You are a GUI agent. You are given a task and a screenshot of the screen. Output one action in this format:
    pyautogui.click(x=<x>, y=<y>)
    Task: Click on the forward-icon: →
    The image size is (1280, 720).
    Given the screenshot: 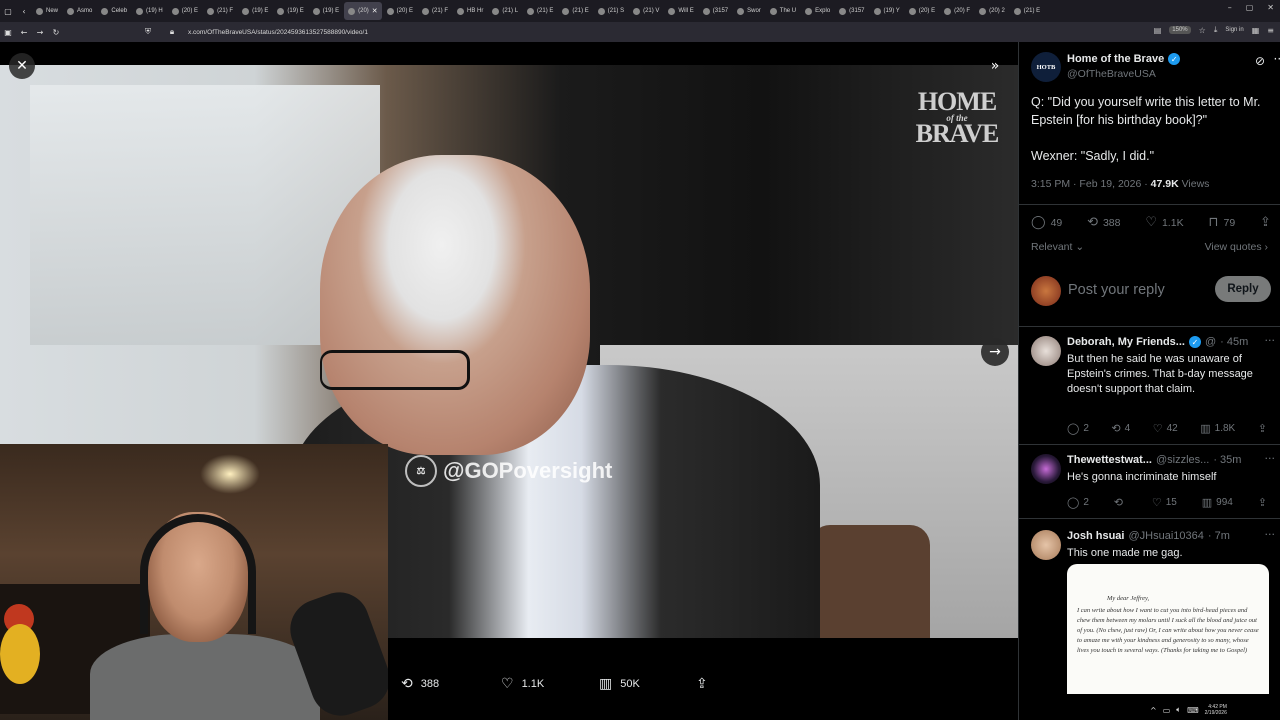 What is the action you would take?
    pyautogui.click(x=40, y=32)
    